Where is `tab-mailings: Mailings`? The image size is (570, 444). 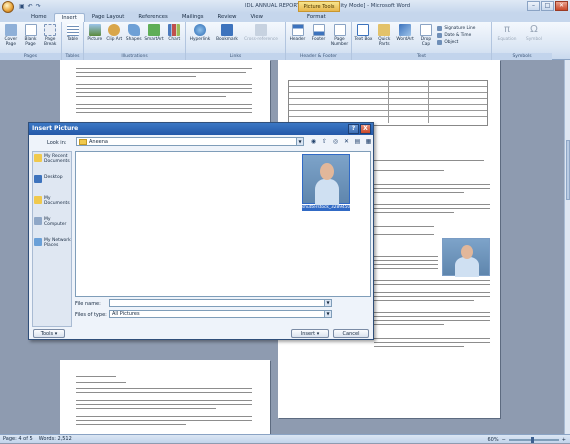 tab-mailings: Mailings is located at coordinates (193, 17).